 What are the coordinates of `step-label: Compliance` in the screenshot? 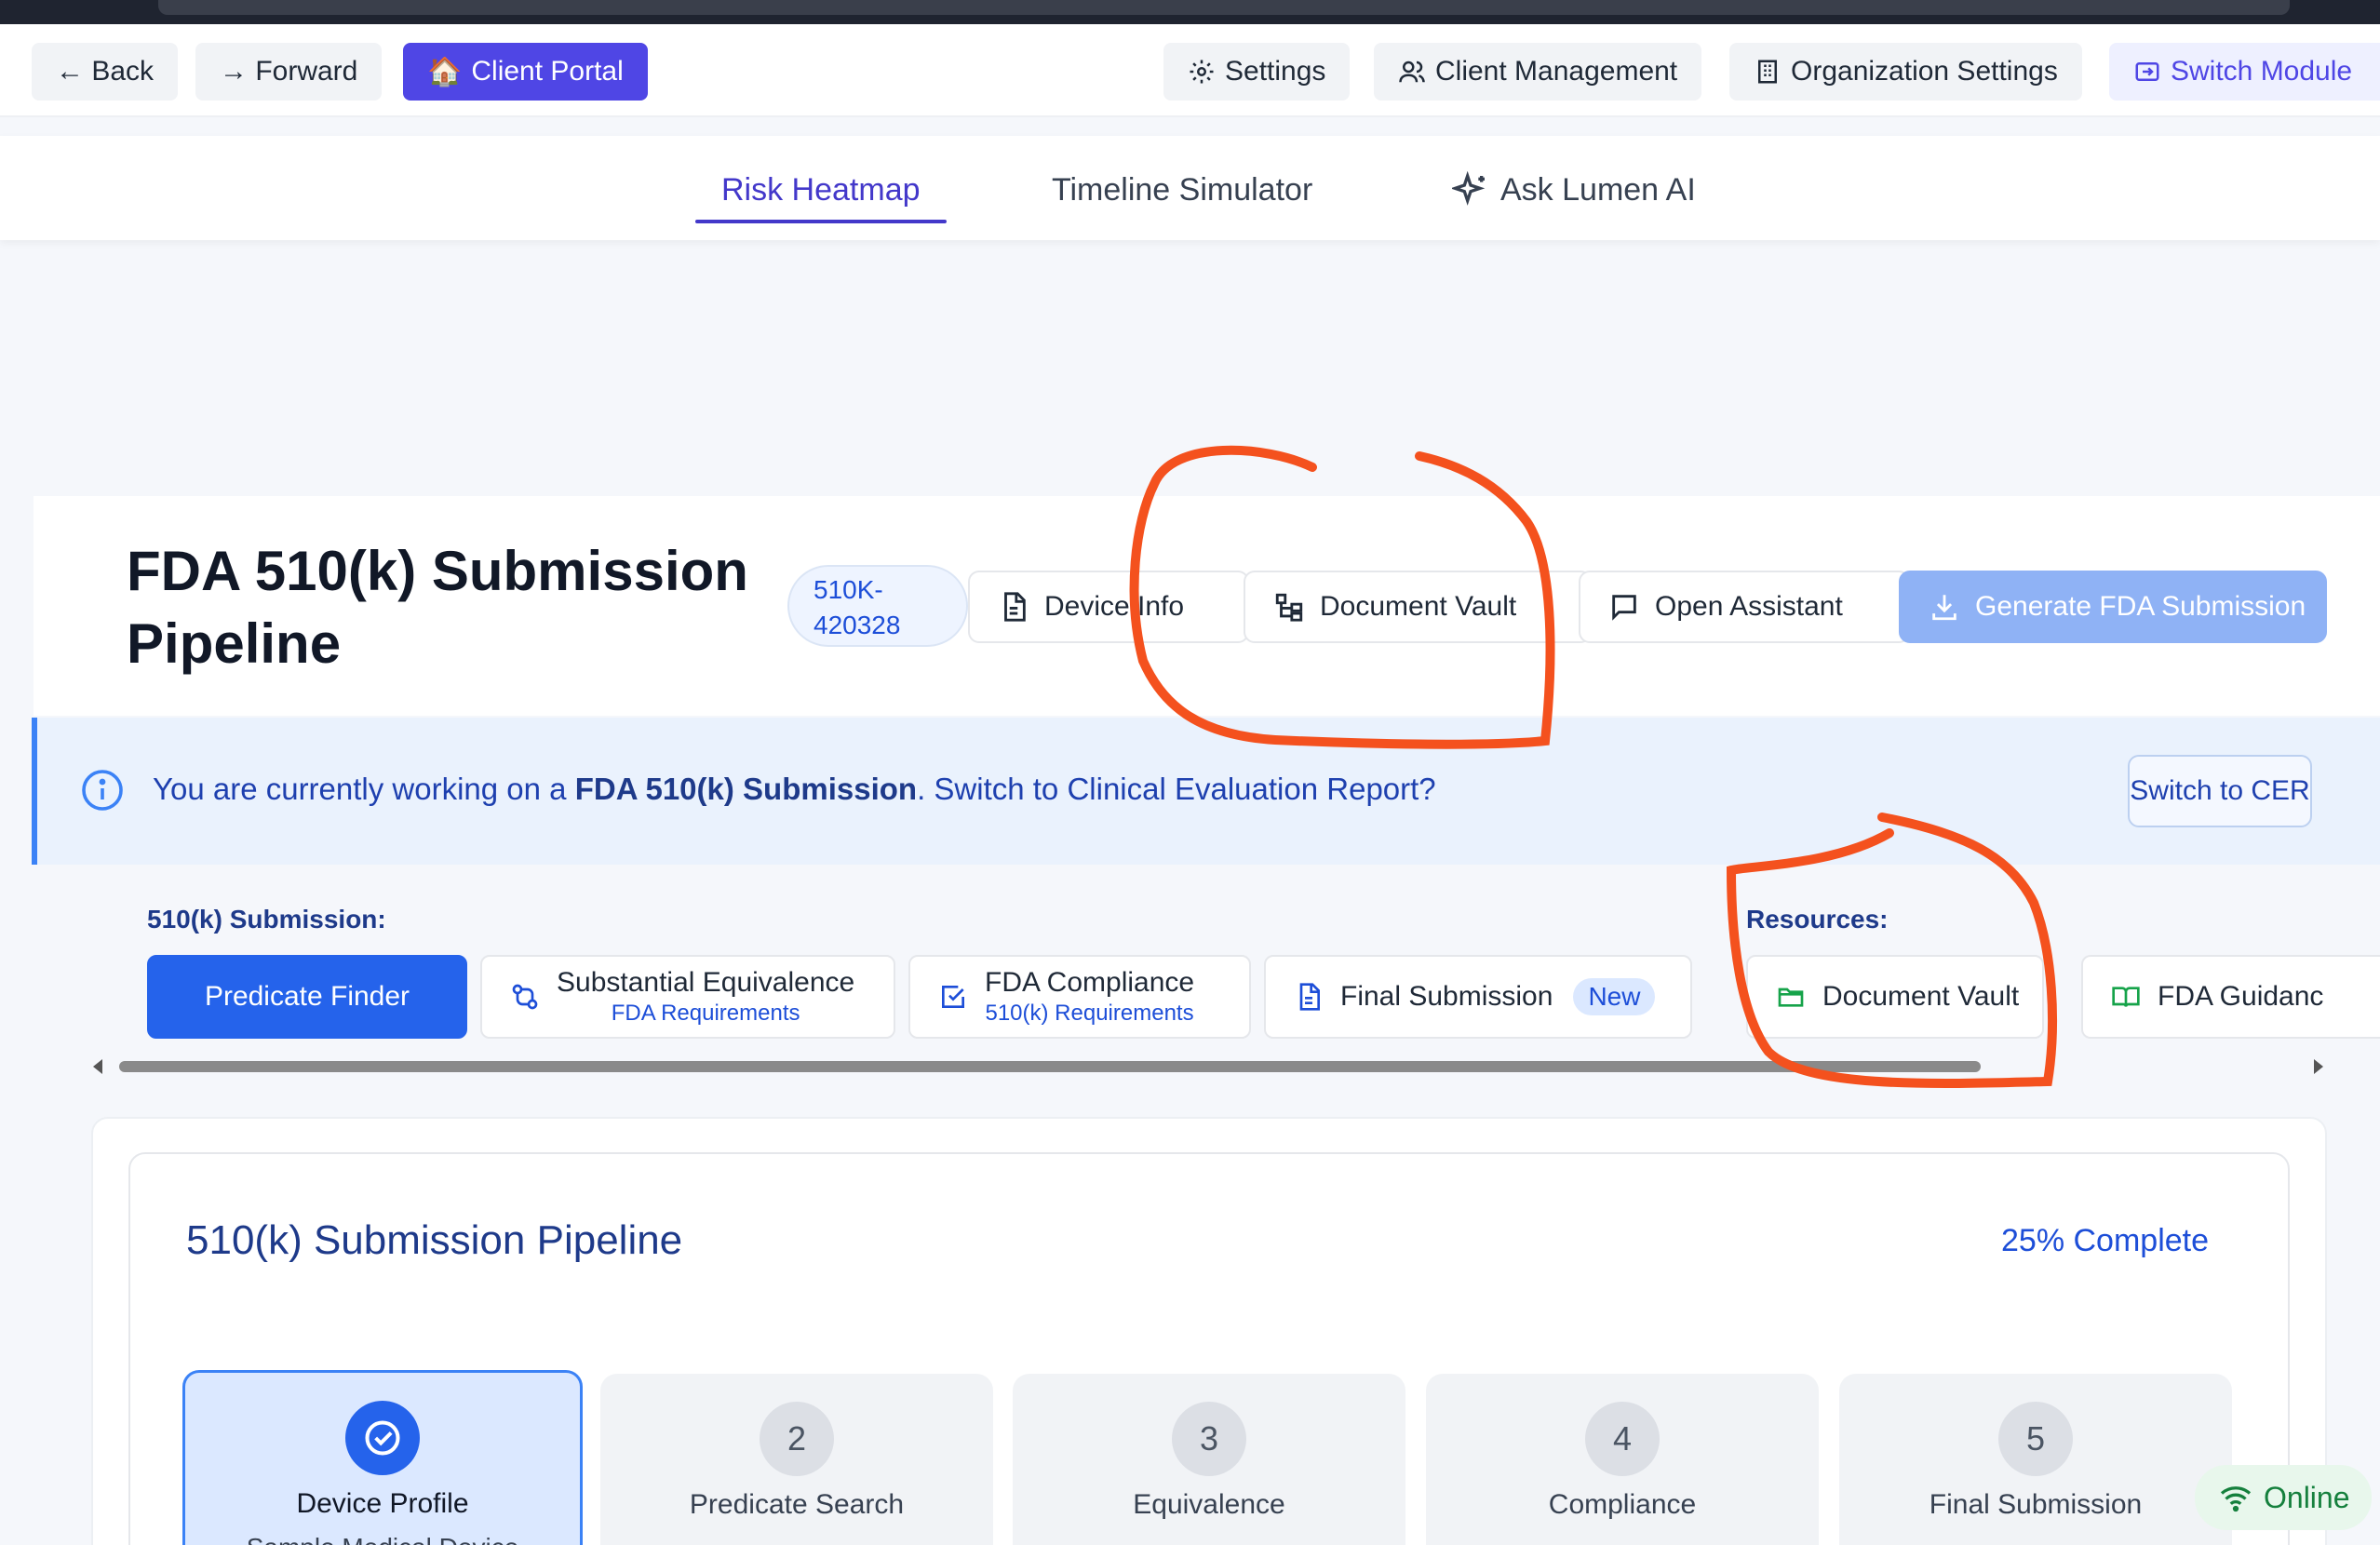 It's located at (1622, 1504).